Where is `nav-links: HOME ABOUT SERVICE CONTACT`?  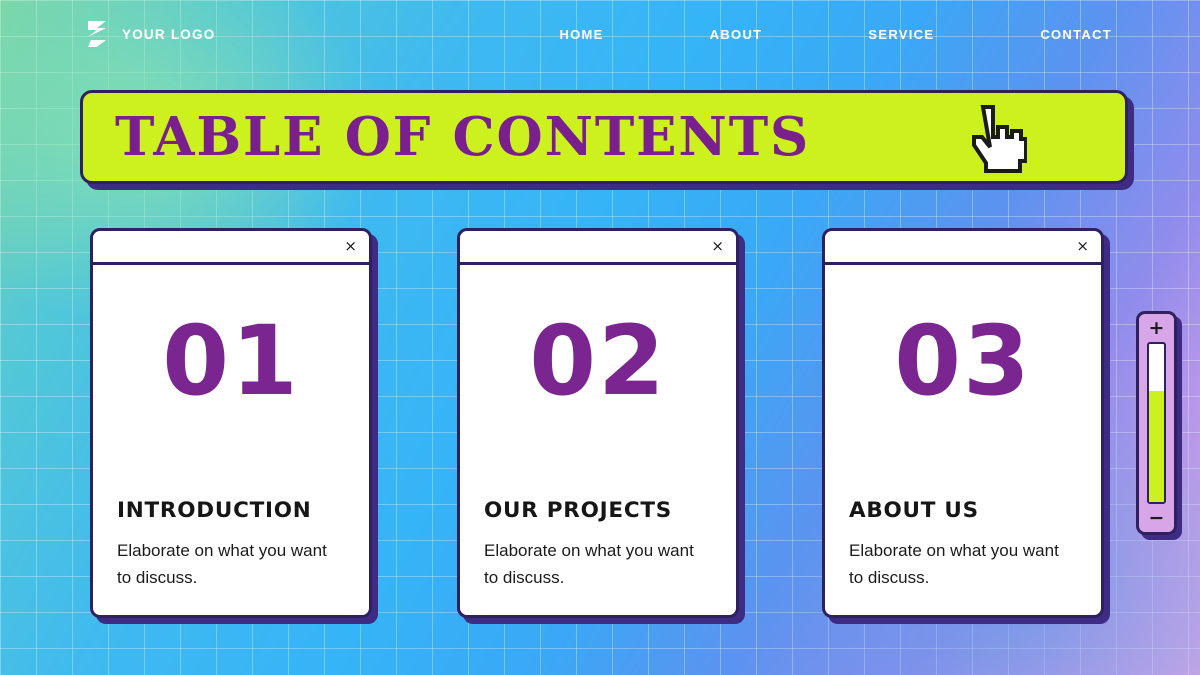 nav-links: HOME ABOUT SERVICE CONTACT is located at coordinates (835, 34).